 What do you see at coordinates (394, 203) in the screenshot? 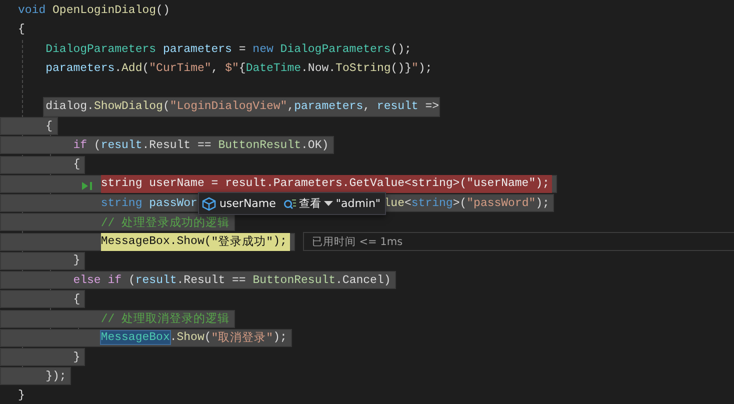
I see `code-token: lue` at bounding box center [394, 203].